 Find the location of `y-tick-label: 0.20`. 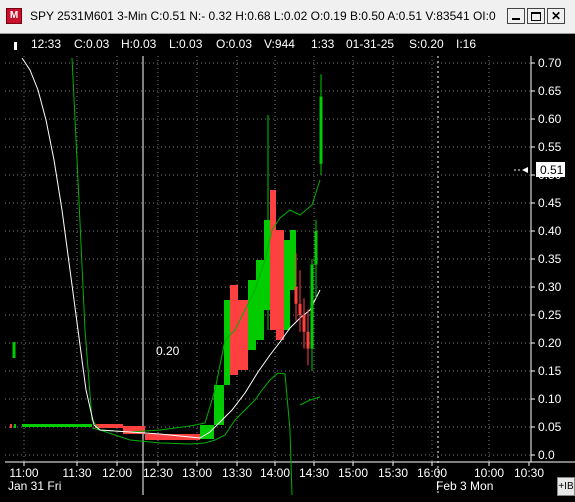

y-tick-label: 0.20 is located at coordinates (550, 343).